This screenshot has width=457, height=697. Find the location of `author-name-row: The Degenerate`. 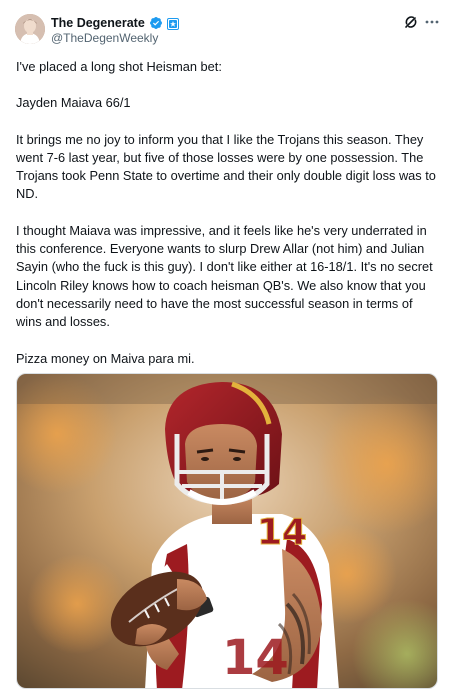

author-name-row: The Degenerate is located at coordinates (115, 22).